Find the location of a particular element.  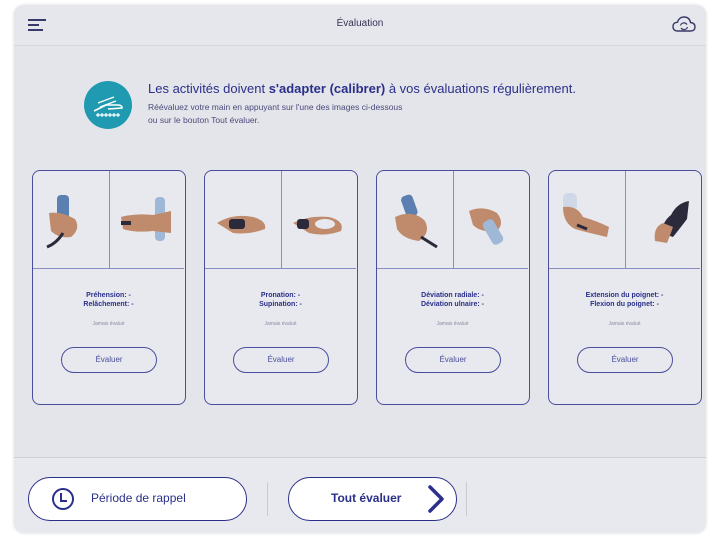

bottom-bar: Période de rappel Tout évaluer is located at coordinates (360, 495).